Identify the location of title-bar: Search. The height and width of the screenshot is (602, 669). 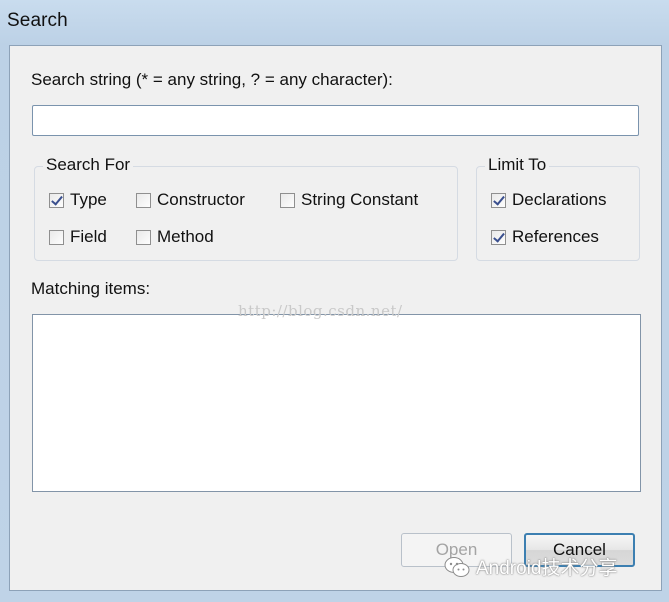
(334, 22).